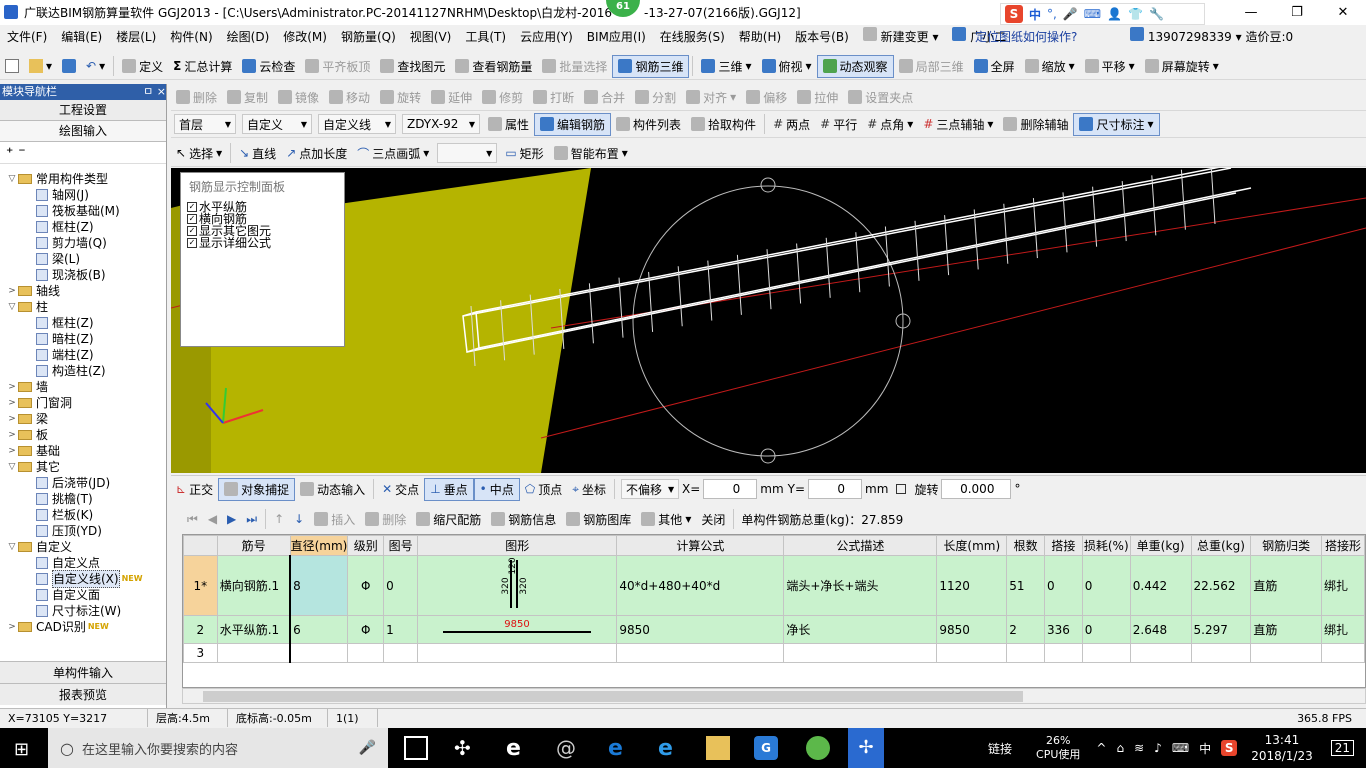 Image resolution: width=1366 pixels, height=768 pixels. Describe the element at coordinates (83, 195) in the screenshot. I see `tree-item: 轴网(J)` at that location.